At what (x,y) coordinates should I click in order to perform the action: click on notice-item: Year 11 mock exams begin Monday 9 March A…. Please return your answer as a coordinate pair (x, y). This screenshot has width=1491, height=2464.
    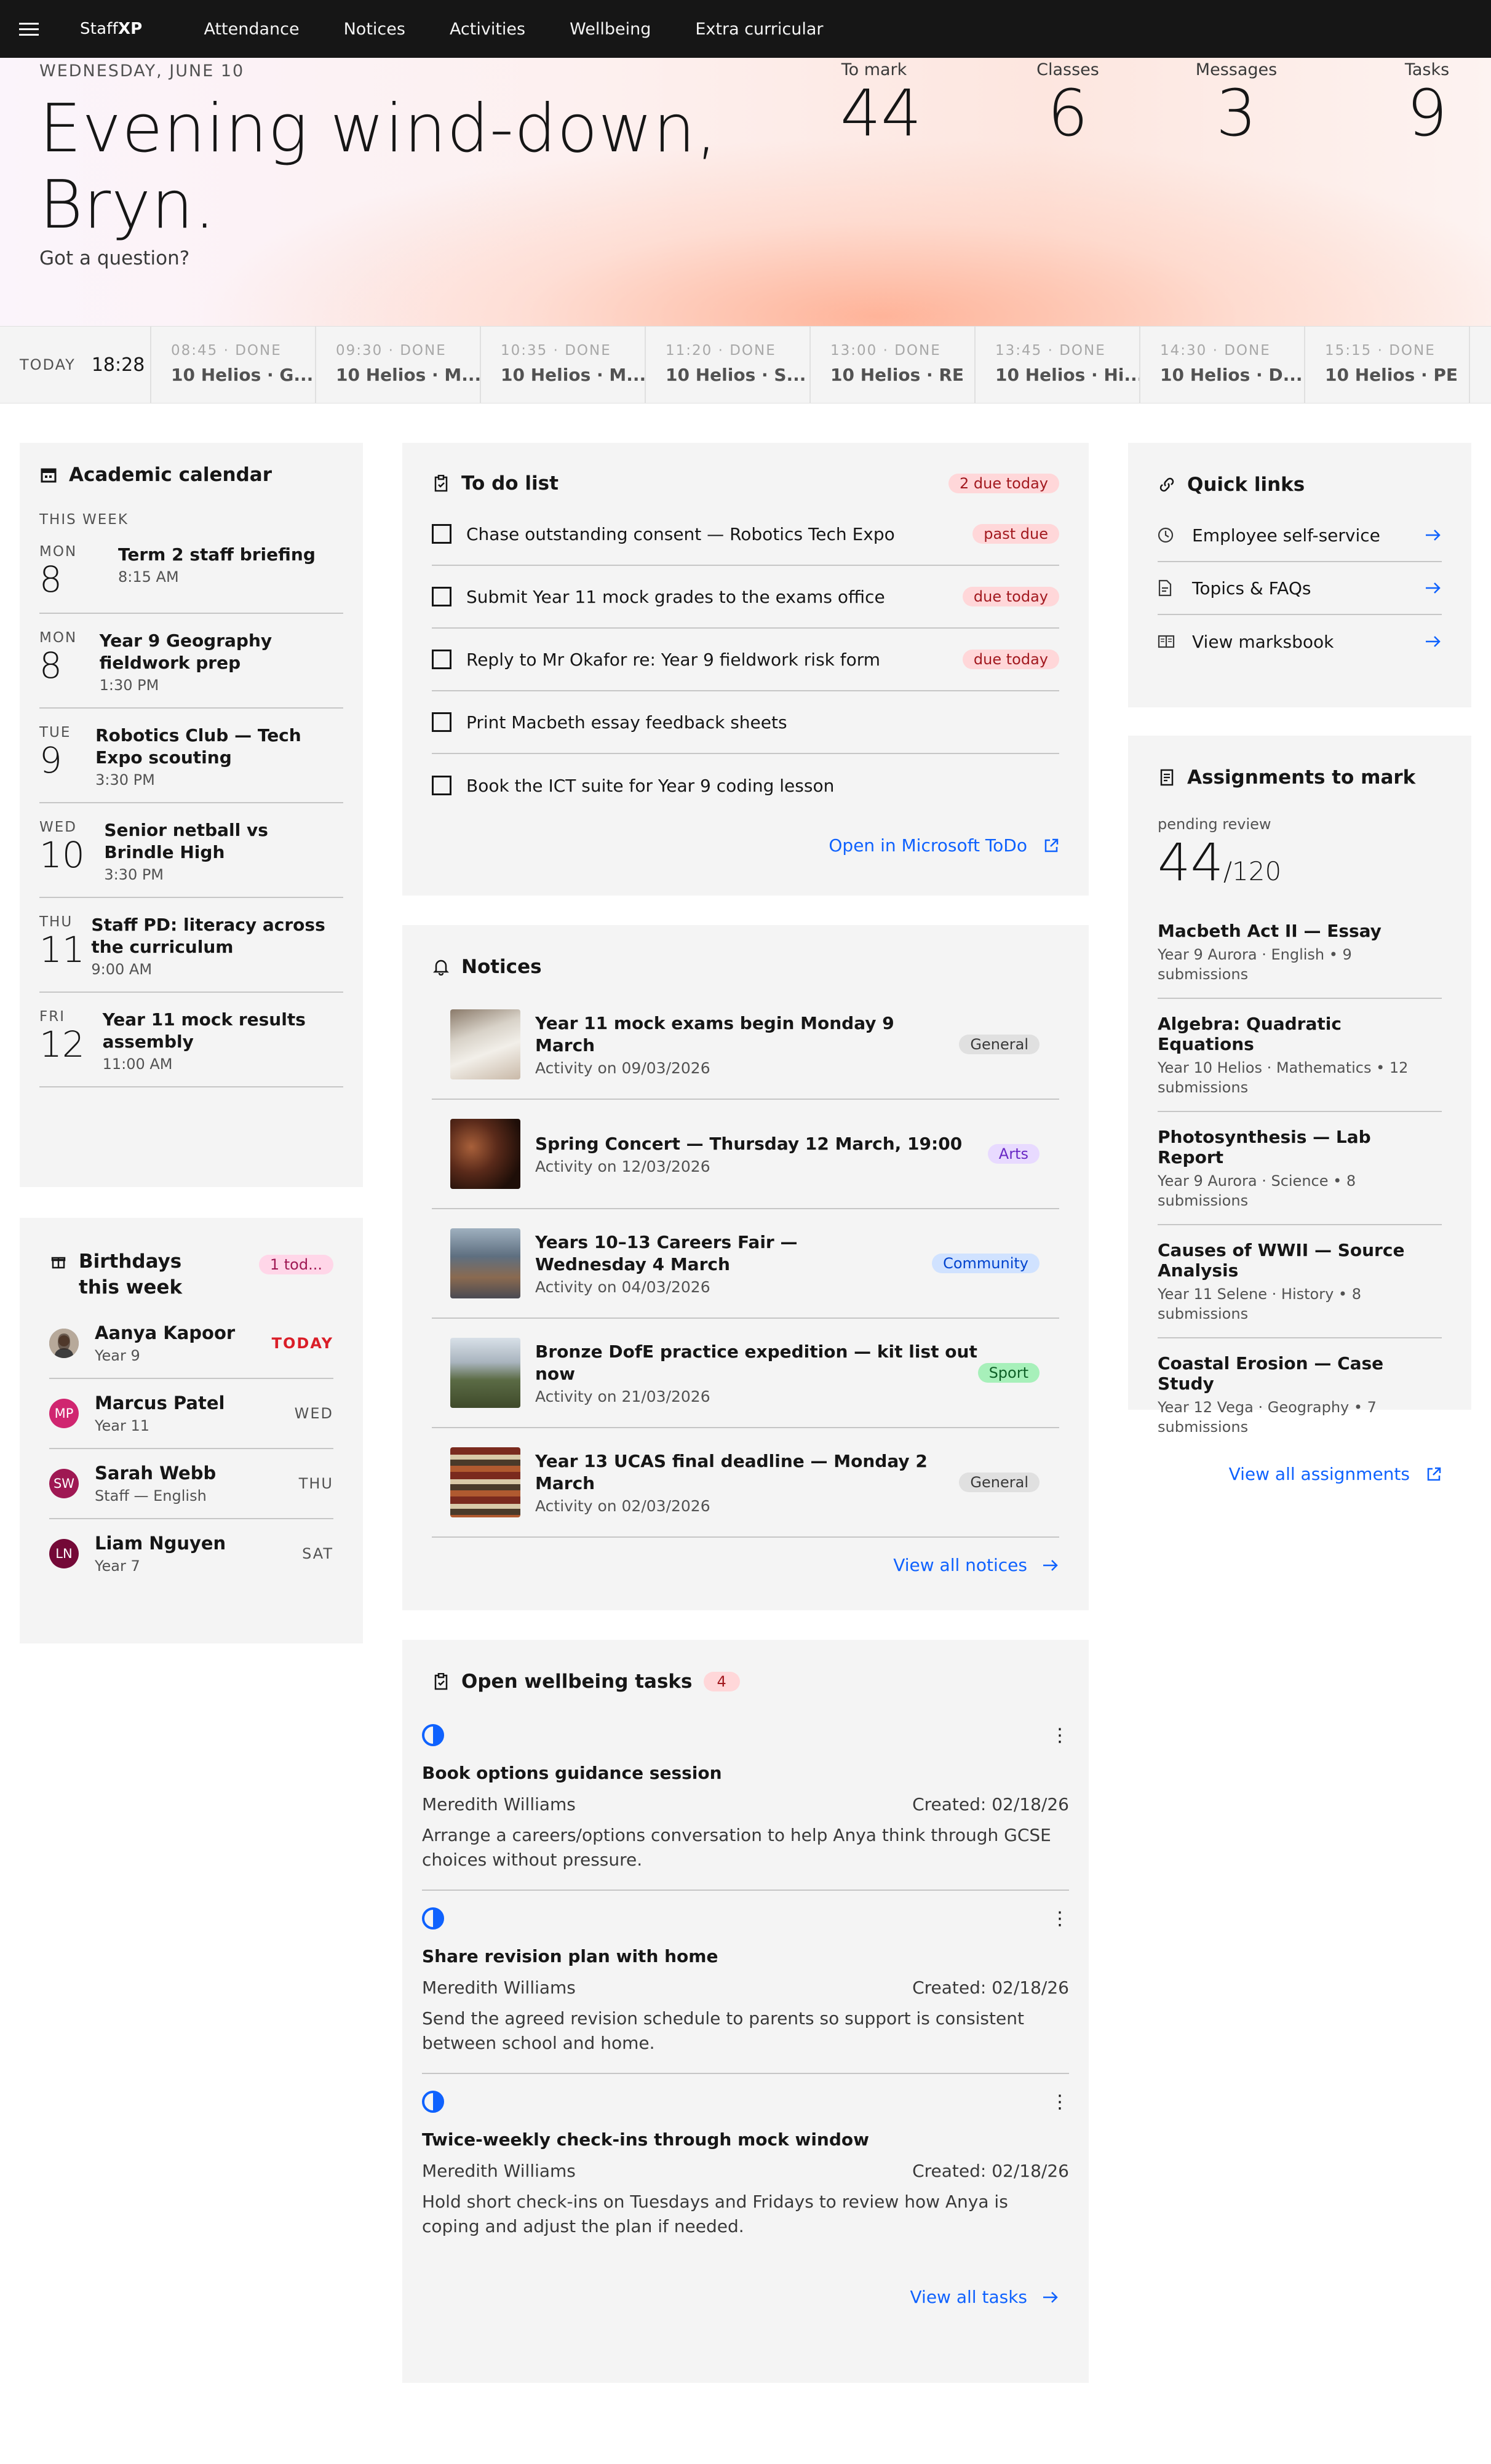
    Looking at the image, I should click on (745, 1045).